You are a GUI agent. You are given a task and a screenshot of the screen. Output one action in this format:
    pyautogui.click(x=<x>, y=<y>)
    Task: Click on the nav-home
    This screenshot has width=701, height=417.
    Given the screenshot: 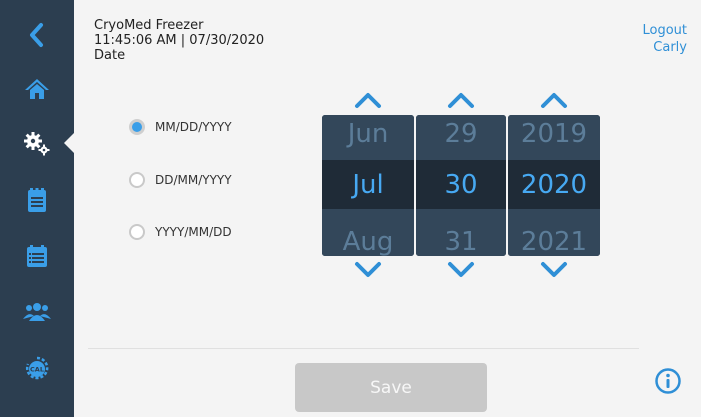 What is the action you would take?
    pyautogui.click(x=37, y=89)
    